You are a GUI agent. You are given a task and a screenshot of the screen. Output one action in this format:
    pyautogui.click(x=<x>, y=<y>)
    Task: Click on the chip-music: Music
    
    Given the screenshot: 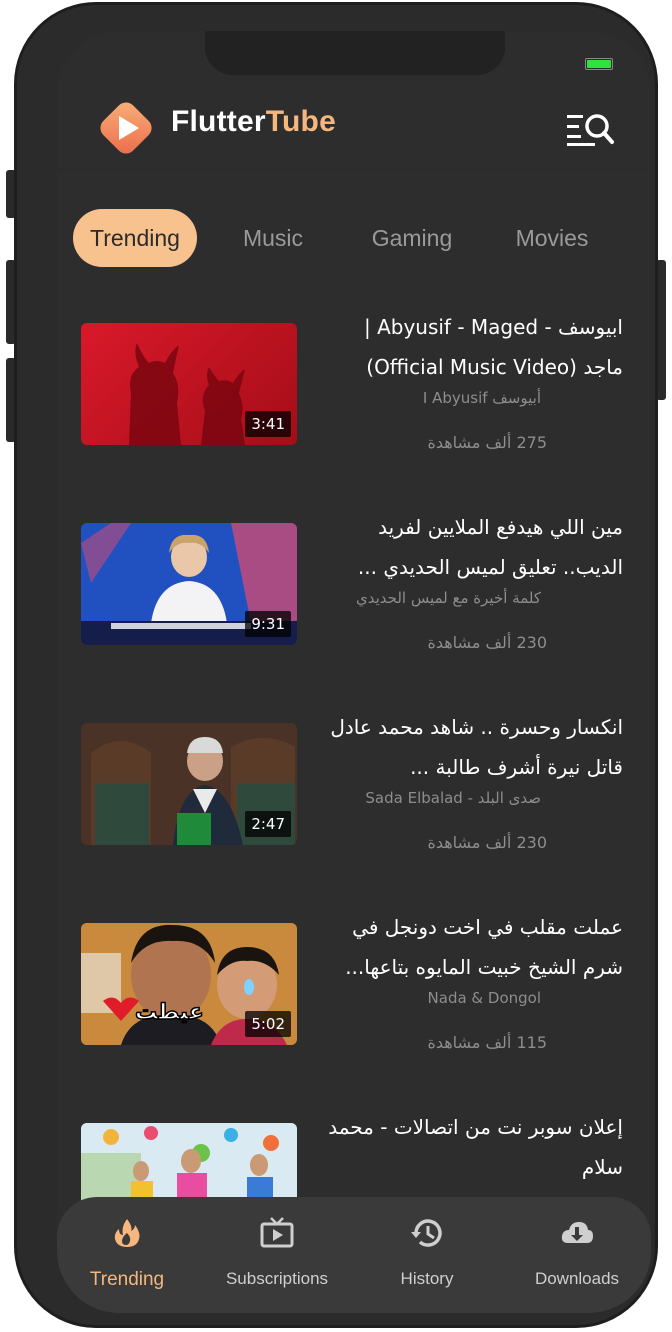 What is the action you would take?
    pyautogui.click(x=273, y=238)
    